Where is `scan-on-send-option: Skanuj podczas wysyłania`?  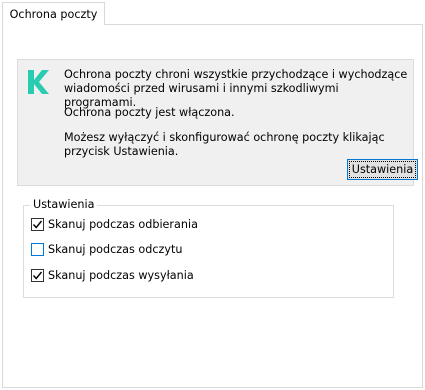 scan-on-send-option: Skanuj podczas wysyłania is located at coordinates (112, 275).